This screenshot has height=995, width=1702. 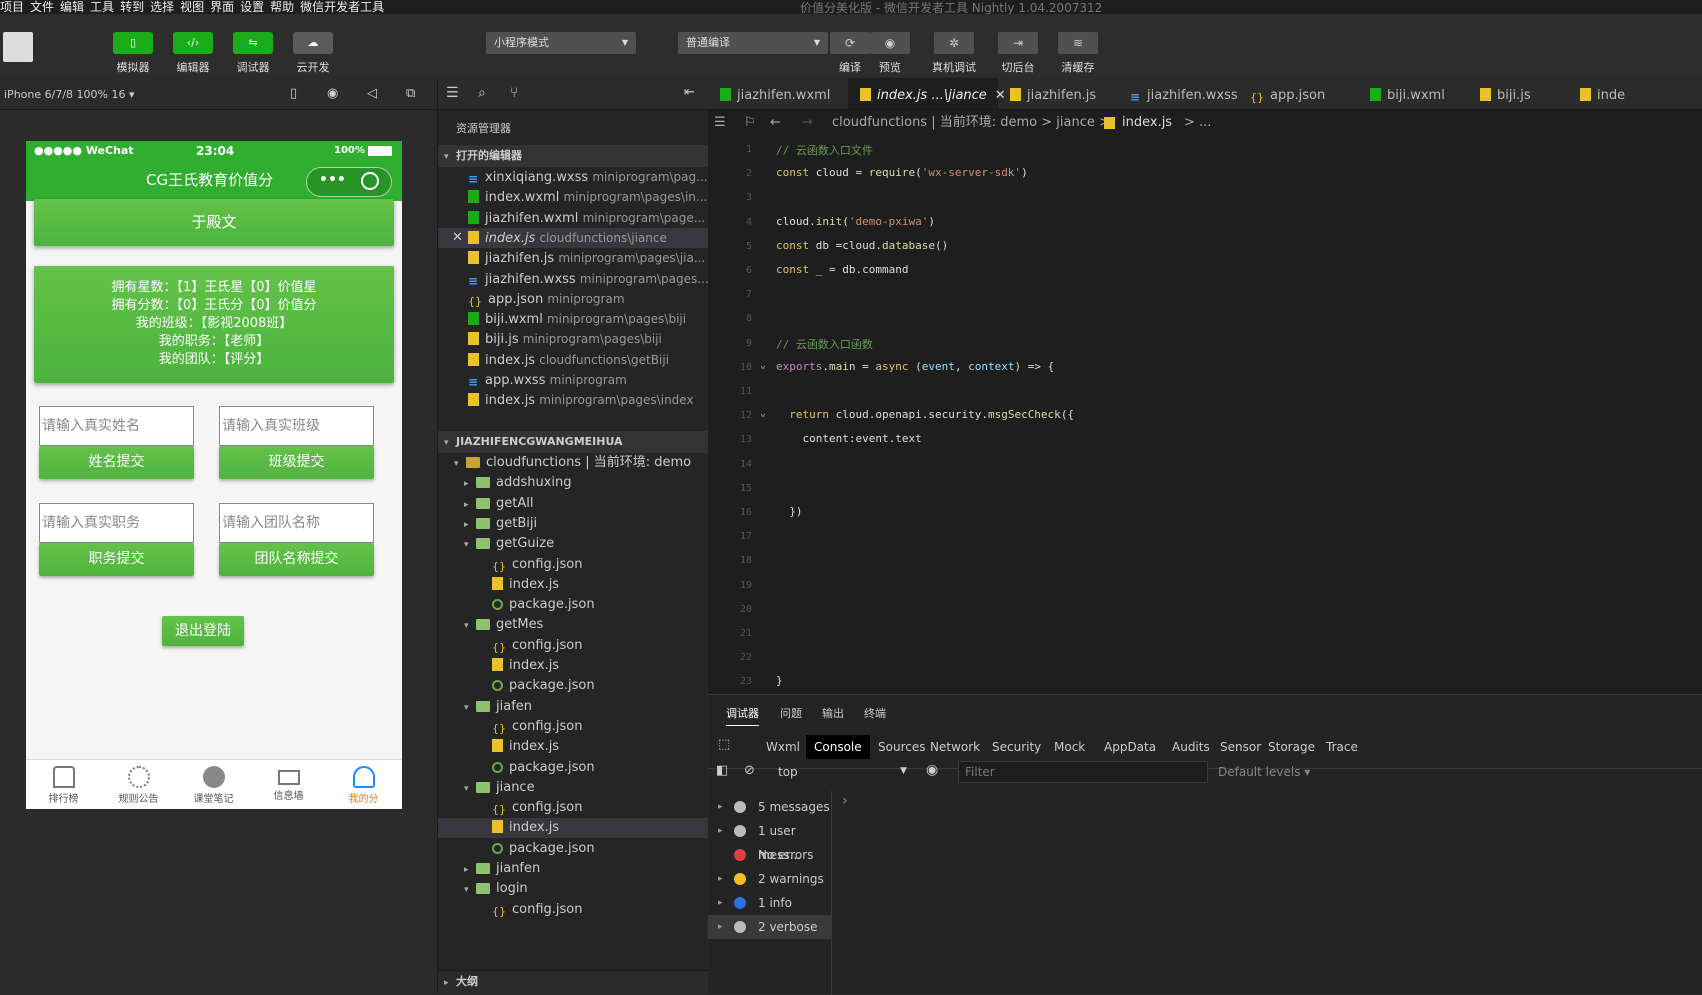 What do you see at coordinates (573, 504) in the screenshot?
I see `tree-item: ▸ getAll` at bounding box center [573, 504].